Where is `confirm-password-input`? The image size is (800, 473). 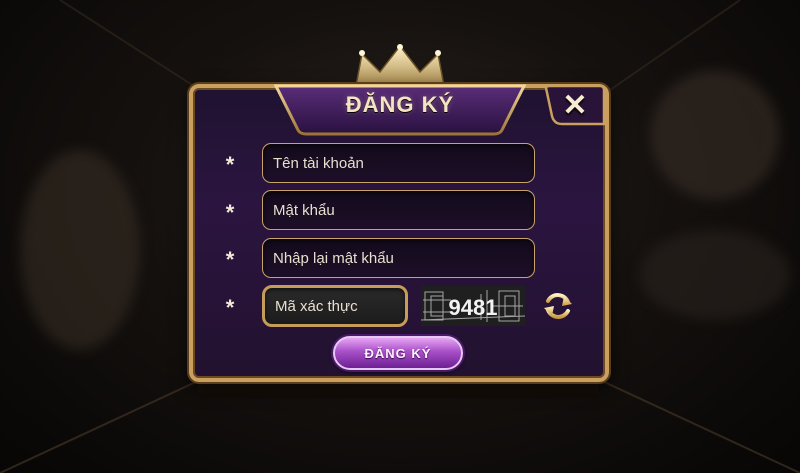 confirm-password-input is located at coordinates (398, 258).